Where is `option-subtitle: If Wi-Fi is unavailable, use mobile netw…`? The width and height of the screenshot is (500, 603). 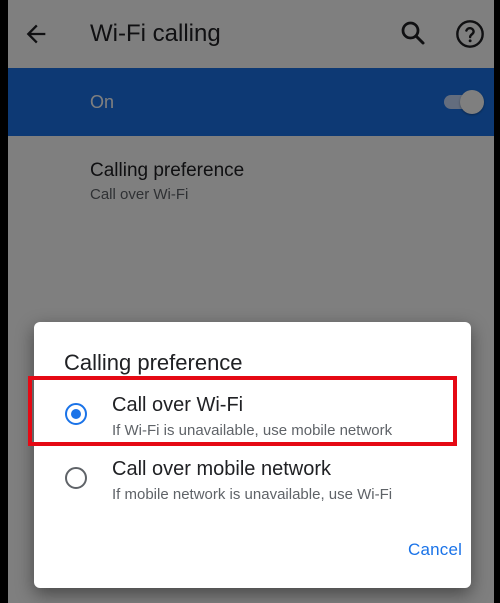
option-subtitle: If Wi-Fi is unavailable, use mobile netw… is located at coordinates (252, 430).